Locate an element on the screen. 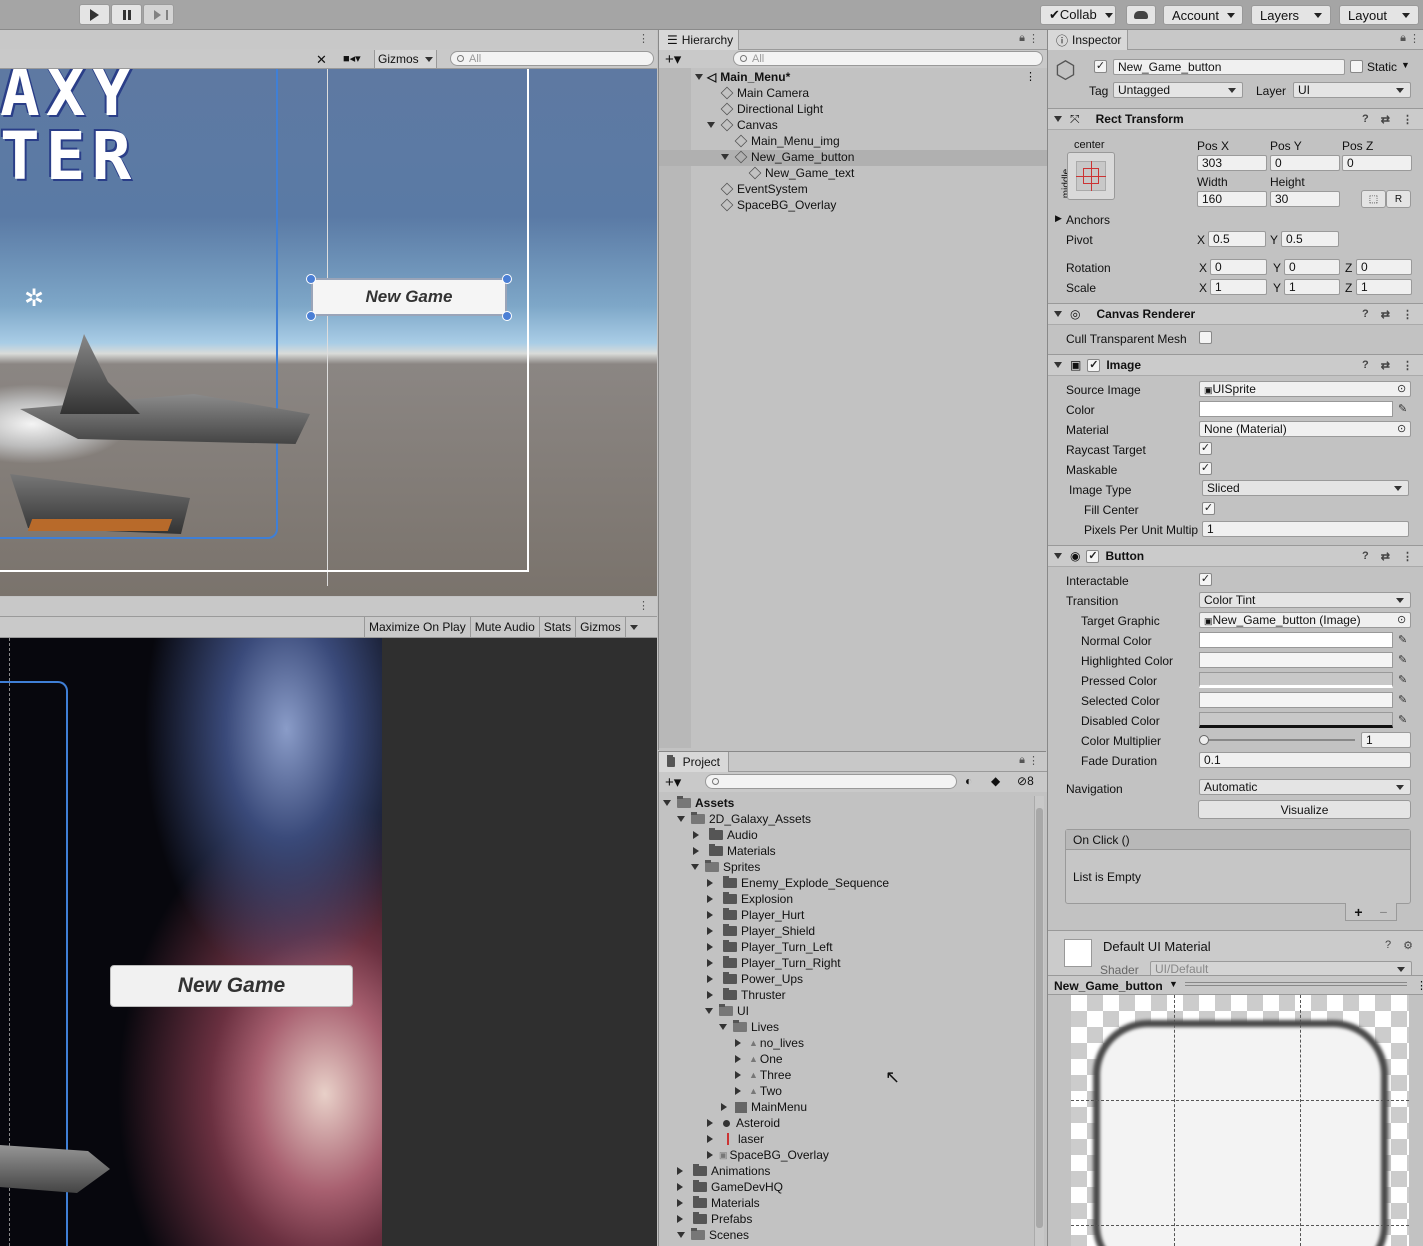 The height and width of the screenshot is (1246, 1423). scene-menu-icon: ⋮ is located at coordinates (1030, 76).